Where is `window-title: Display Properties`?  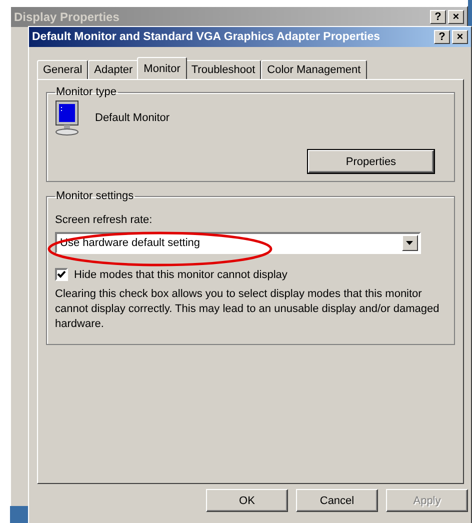 window-title: Display Properties is located at coordinates (67, 17).